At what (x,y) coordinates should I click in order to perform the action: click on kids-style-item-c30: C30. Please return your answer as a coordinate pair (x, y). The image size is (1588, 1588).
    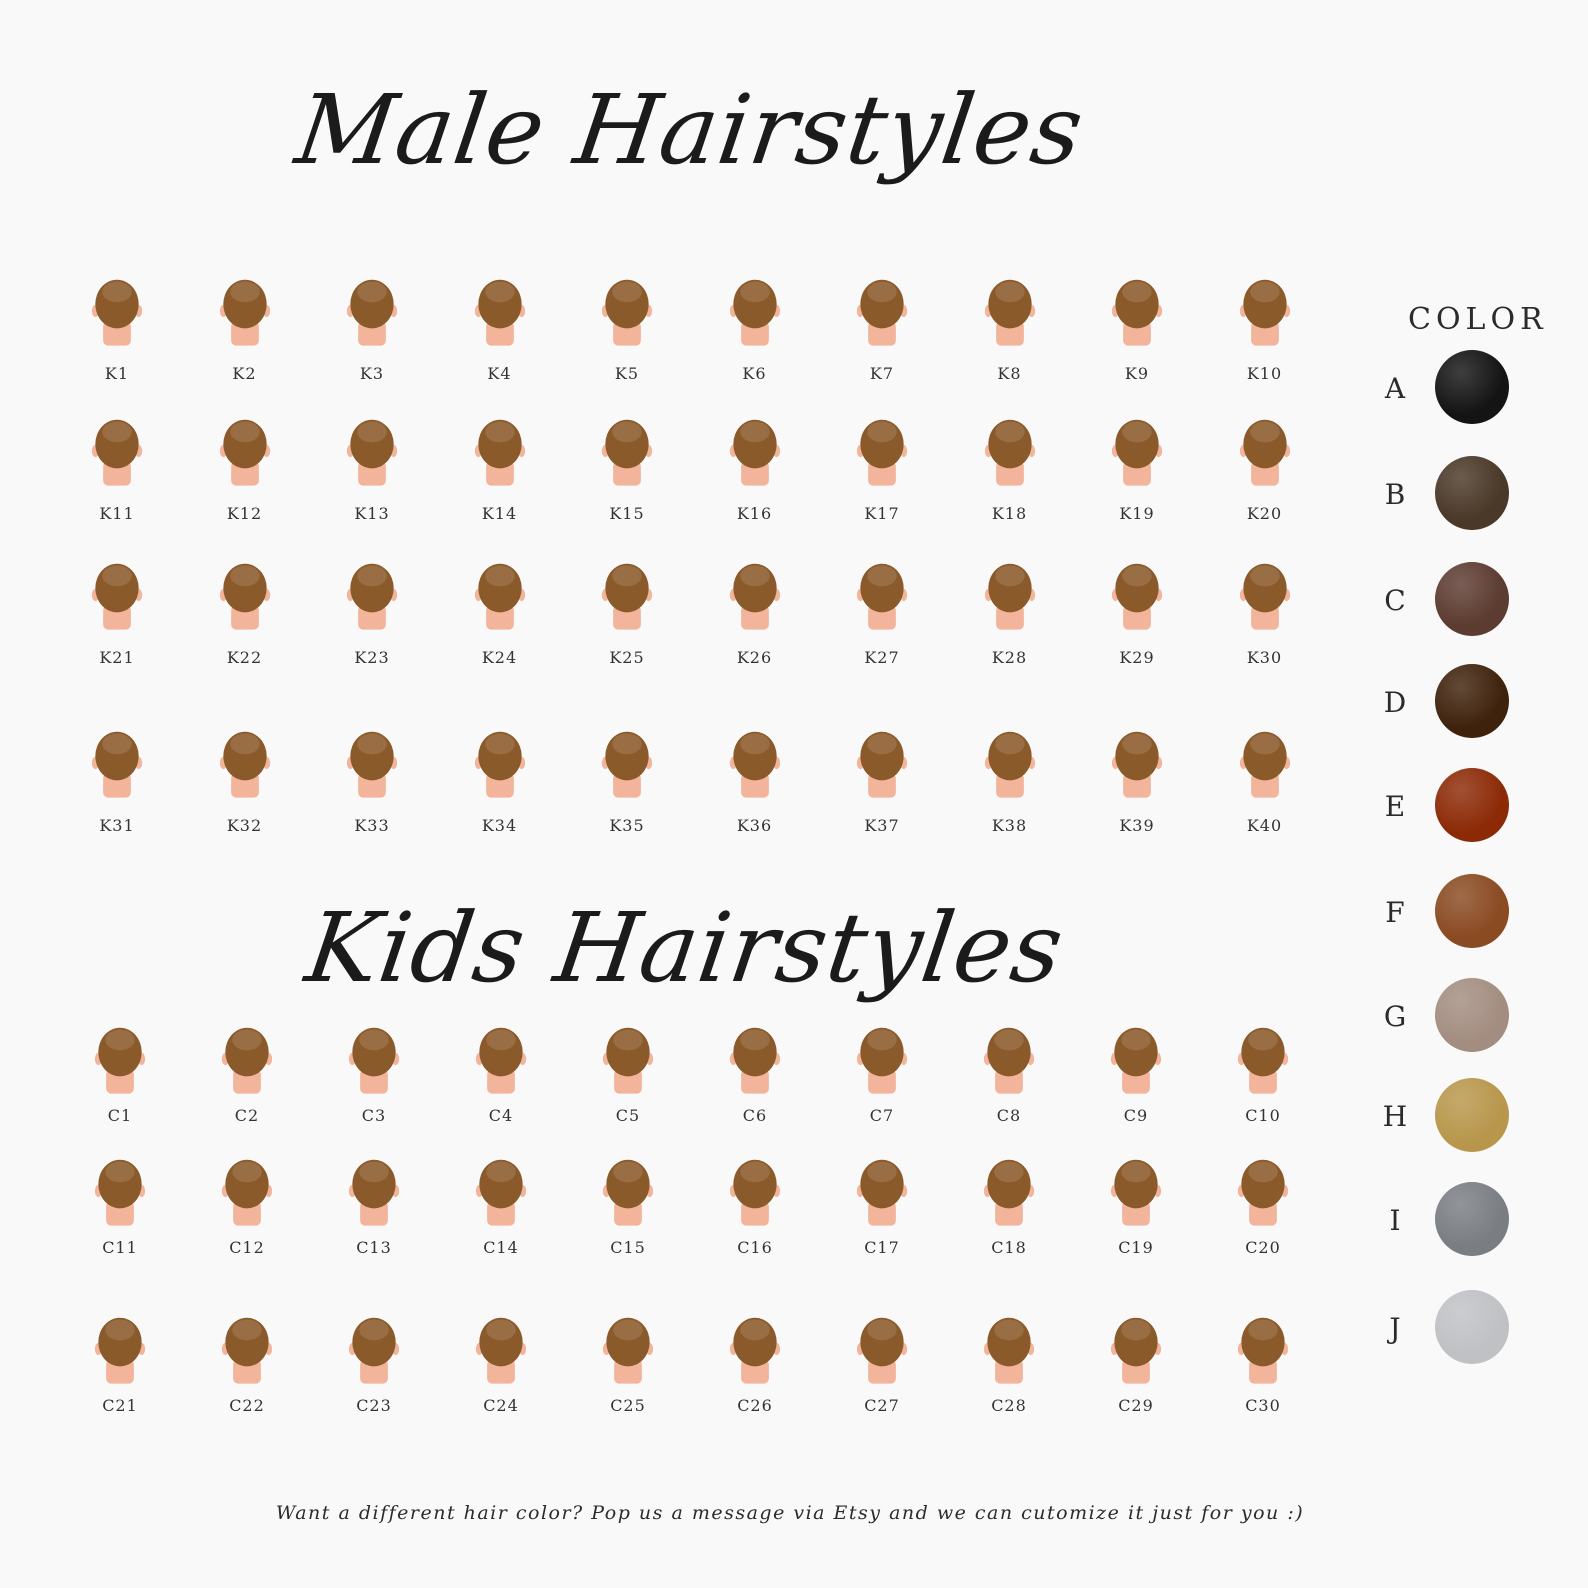
    Looking at the image, I should click on (1263, 1382).